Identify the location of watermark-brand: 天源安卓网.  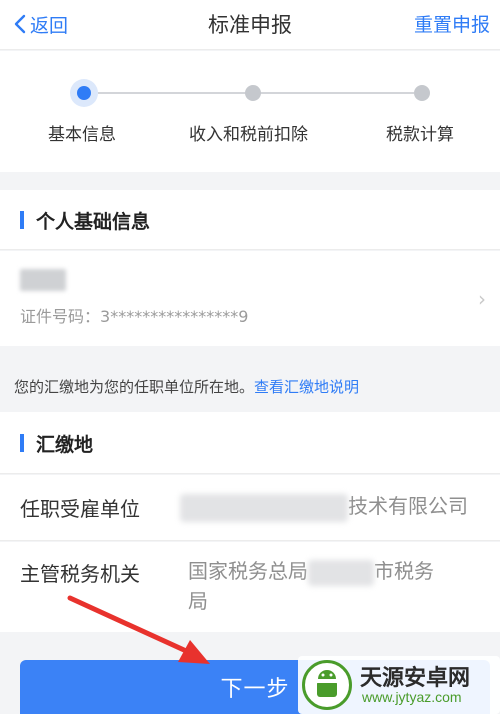
(415, 678).